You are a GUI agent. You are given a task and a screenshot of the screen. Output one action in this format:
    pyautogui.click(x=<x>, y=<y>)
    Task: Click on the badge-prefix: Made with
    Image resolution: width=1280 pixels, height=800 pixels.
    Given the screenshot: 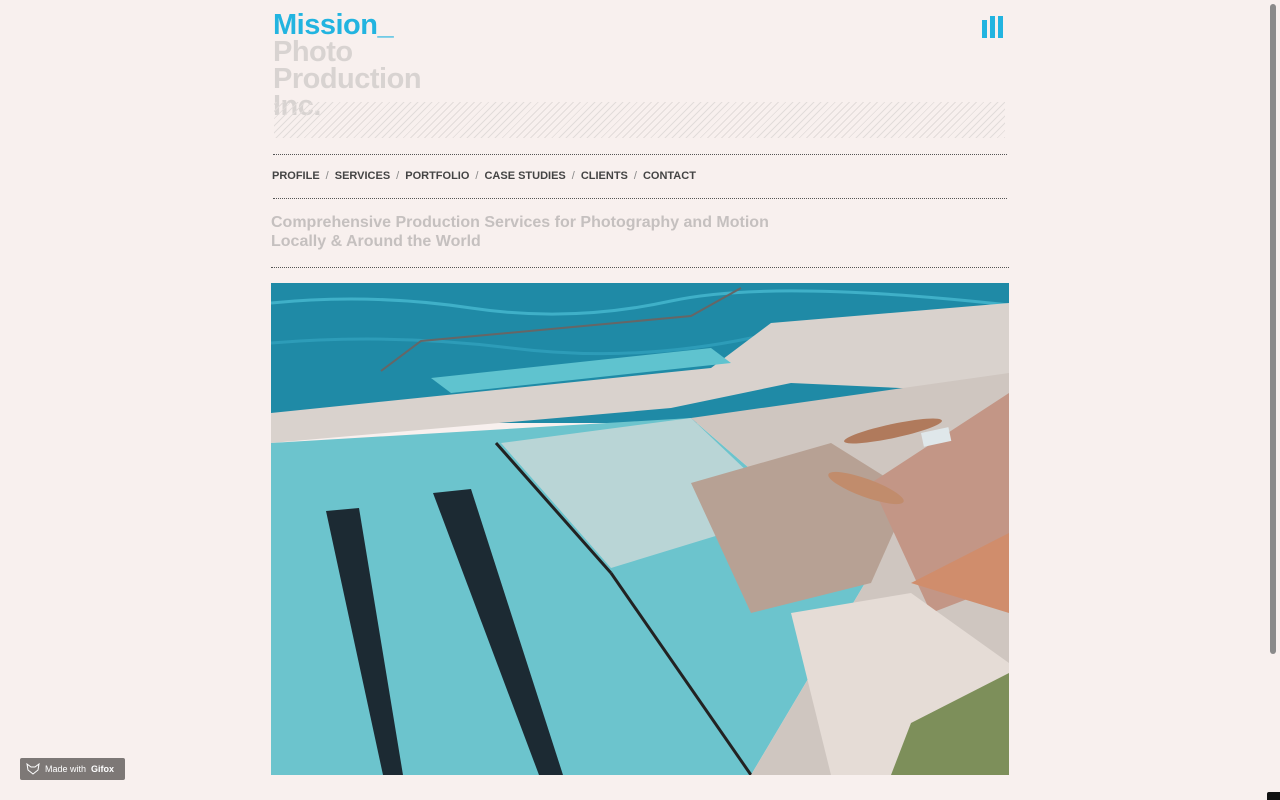 What is the action you would take?
    pyautogui.click(x=66, y=769)
    